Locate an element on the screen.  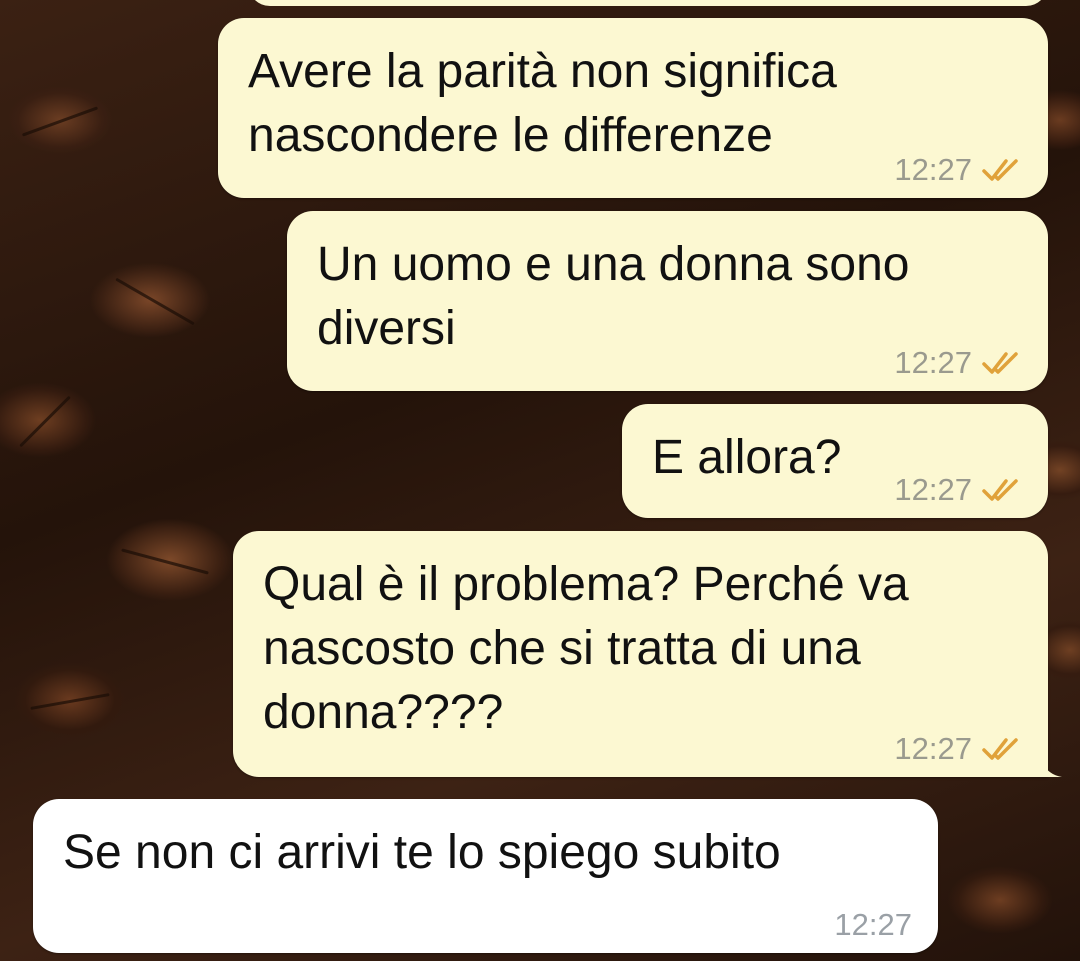
message-bubble-outgoing: Un uomo e una donna sono diversi 12:27 is located at coordinates (667, 301).